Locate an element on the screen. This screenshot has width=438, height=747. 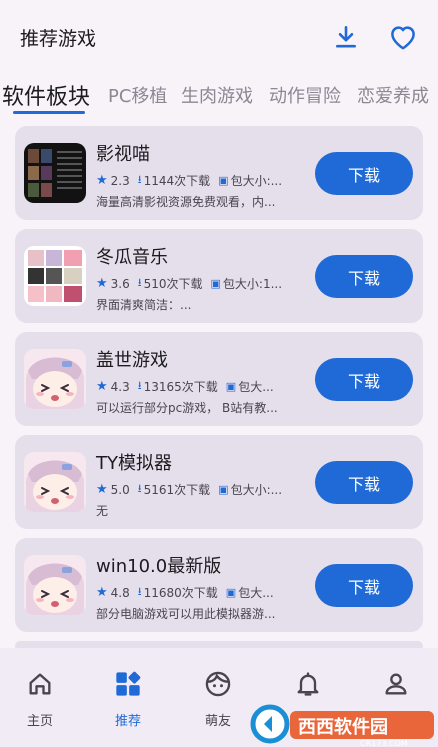
tab-action-adventure: 动作冒险 is located at coordinates (305, 95).